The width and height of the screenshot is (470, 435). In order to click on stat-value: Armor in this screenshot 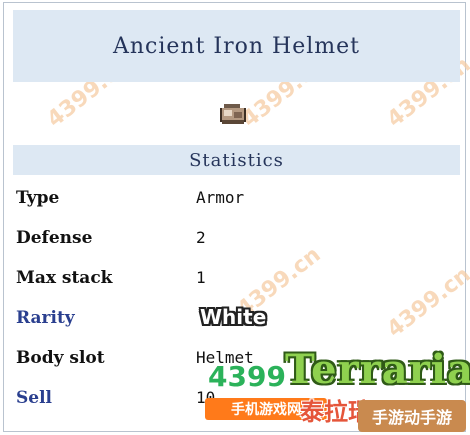, I will do `click(220, 197)`.